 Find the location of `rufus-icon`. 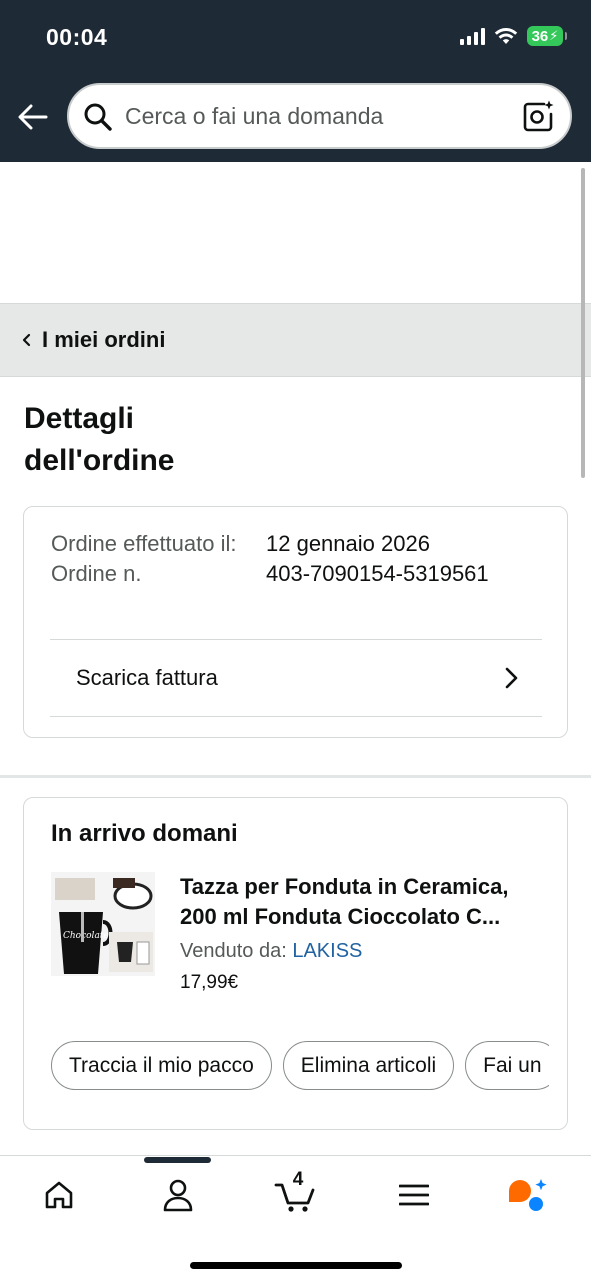

rufus-icon is located at coordinates (528, 1195).